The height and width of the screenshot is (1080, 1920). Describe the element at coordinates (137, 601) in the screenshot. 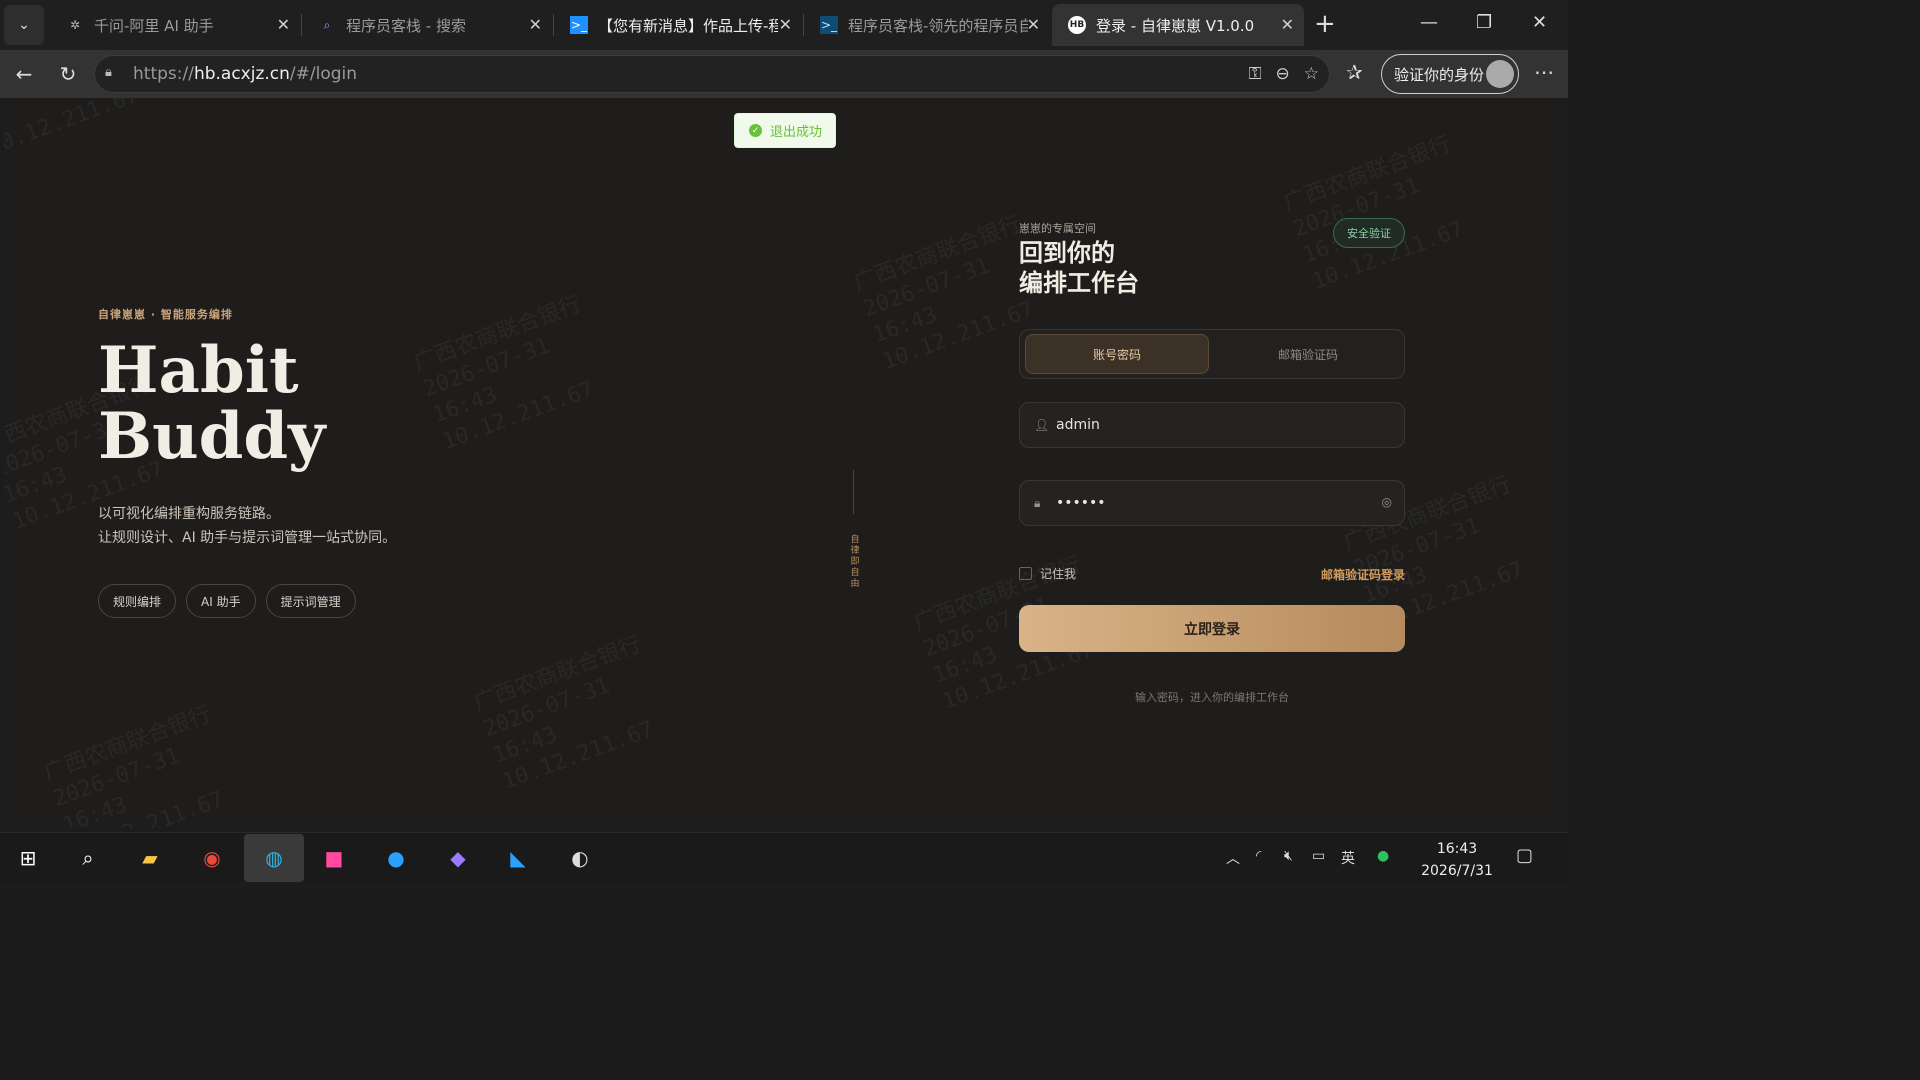

I see `chip-rule-orchestration: 规则编排` at that location.